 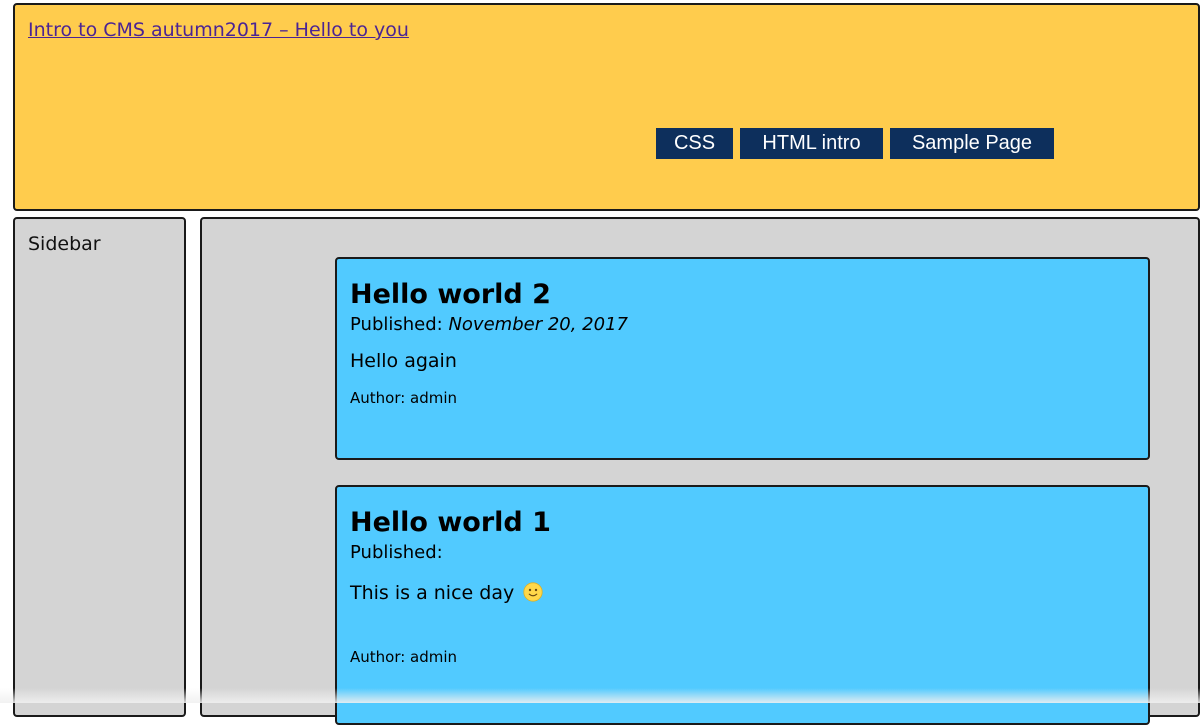 What do you see at coordinates (432, 593) in the screenshot?
I see `post-body: This is a nice day` at bounding box center [432, 593].